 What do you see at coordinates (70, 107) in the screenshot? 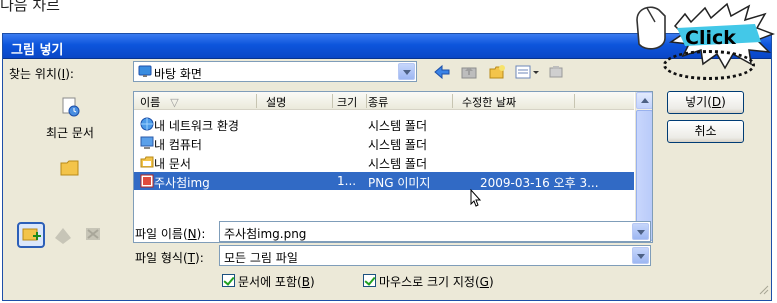
I see `recent-documents-icon` at bounding box center [70, 107].